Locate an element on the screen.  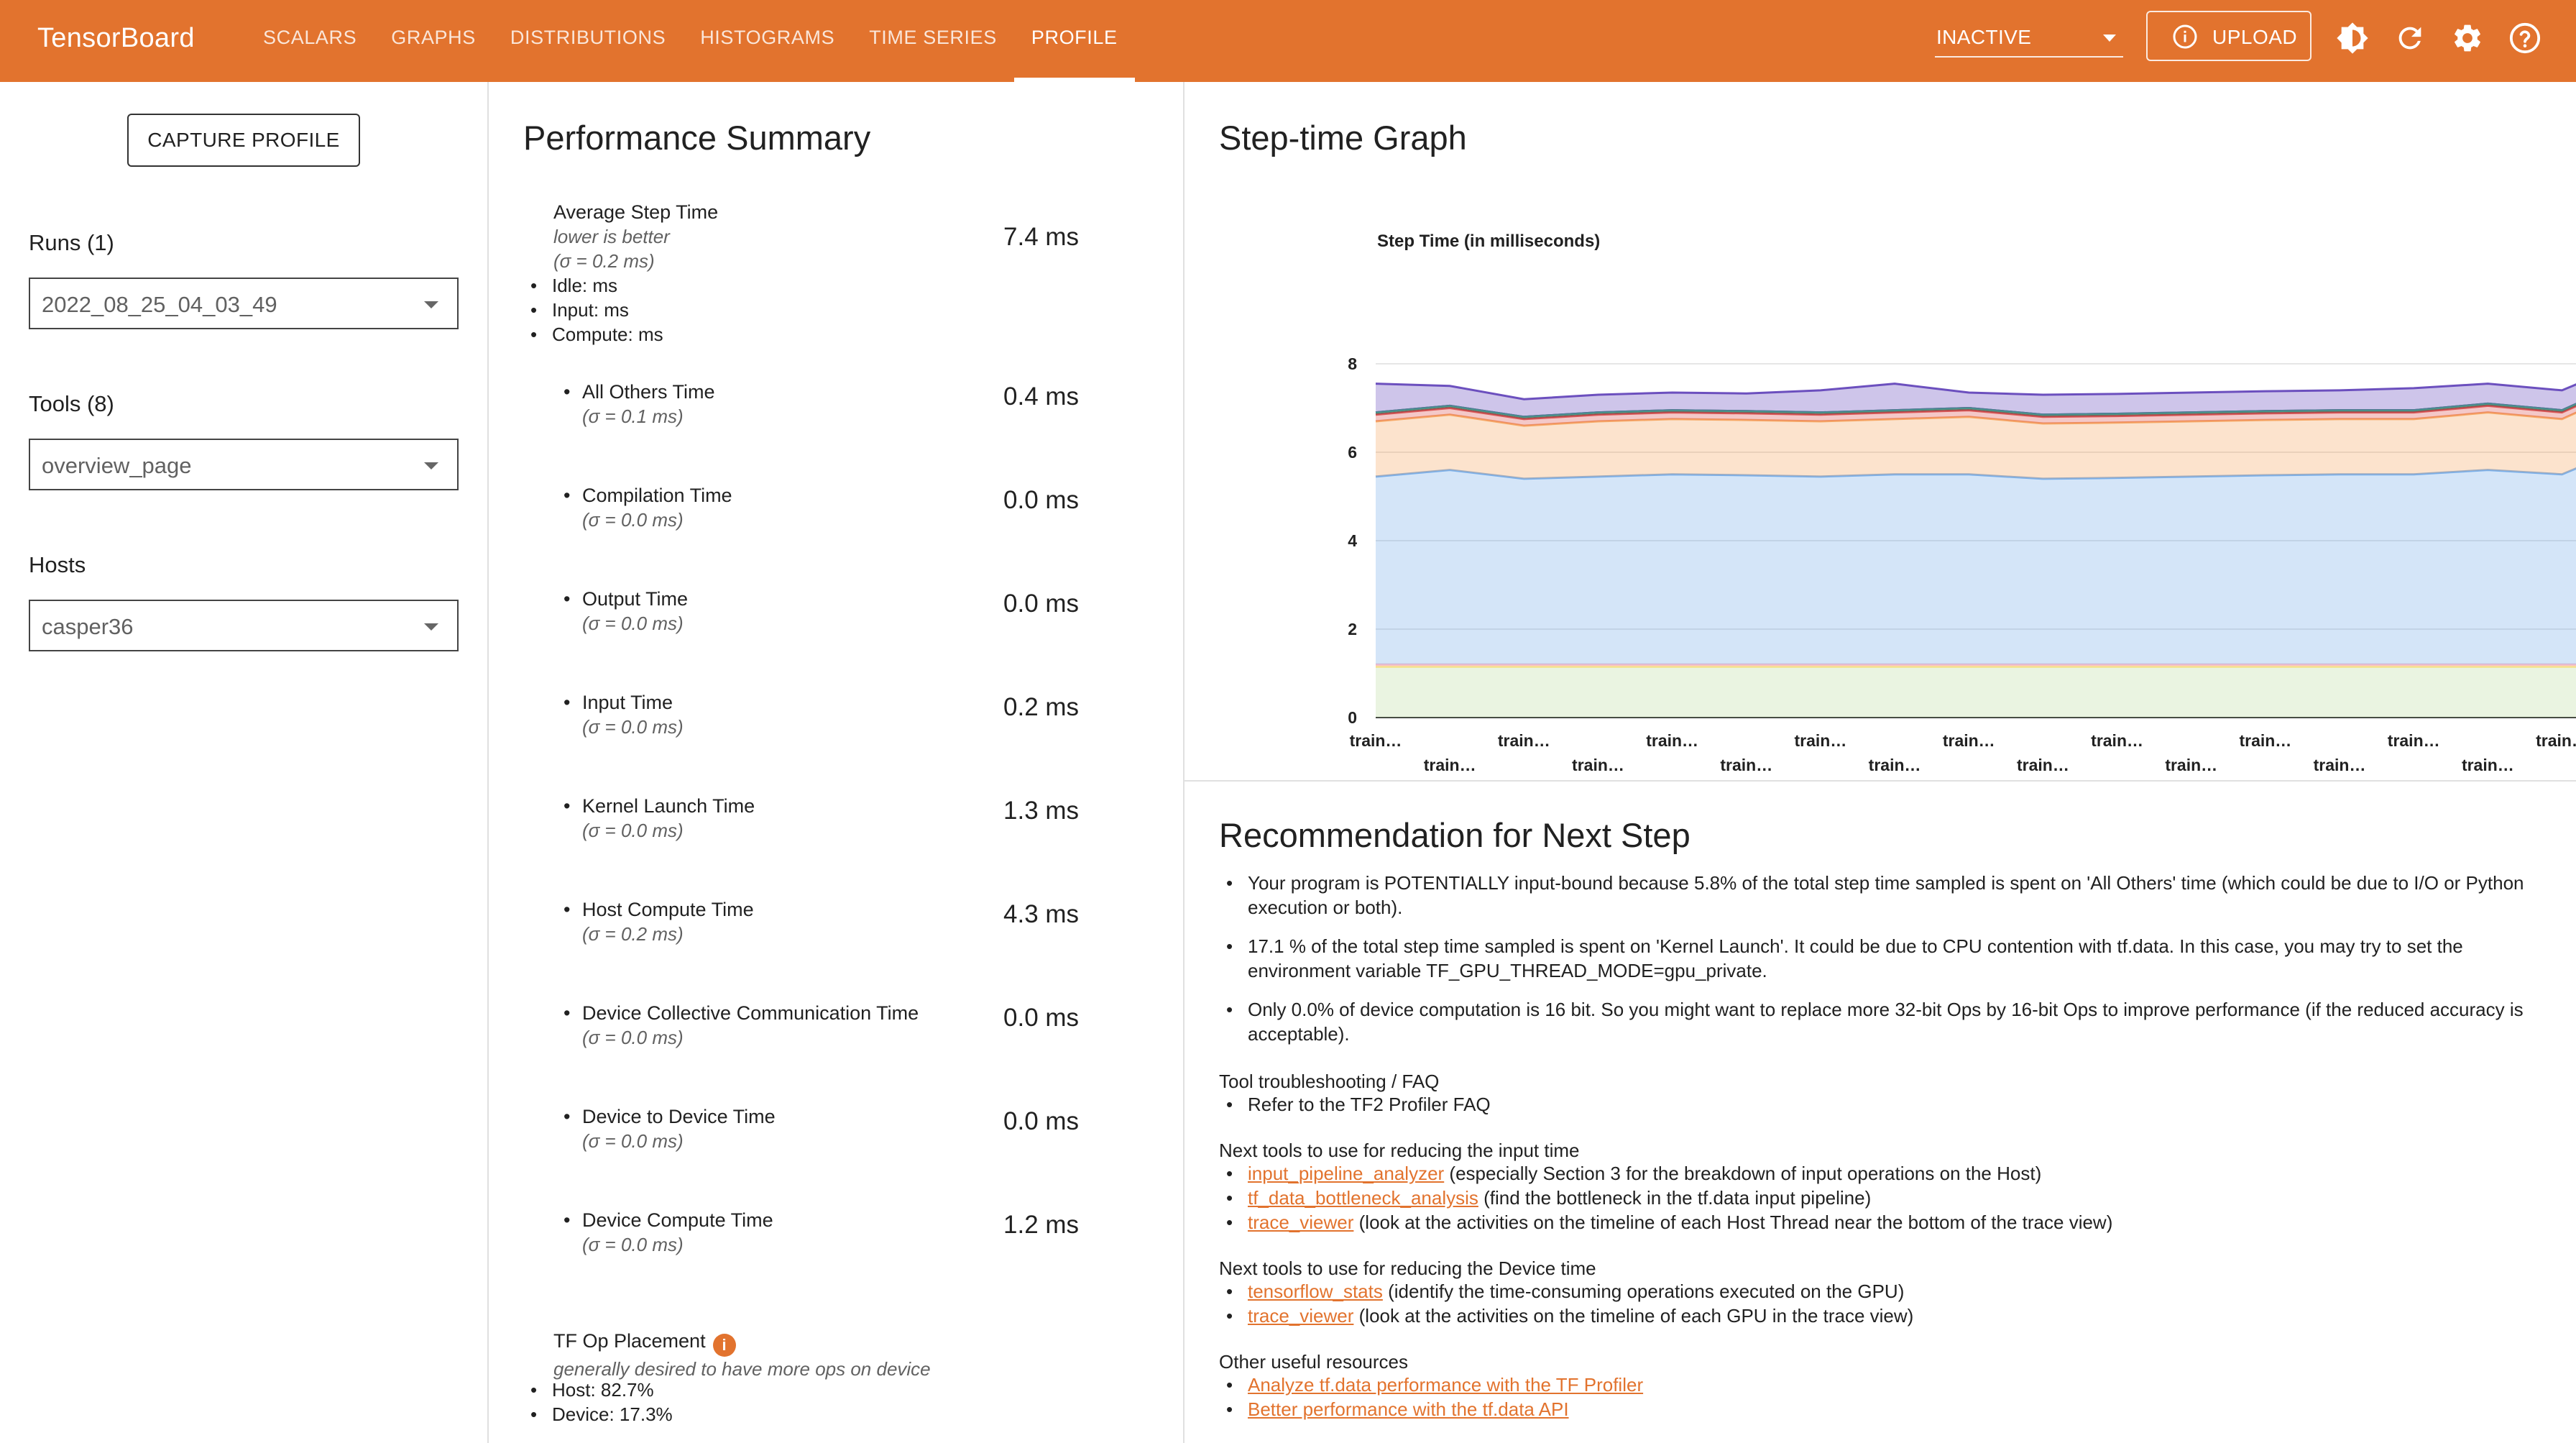
metric-name: Device Compute Time is located at coordinates (668, 1220).